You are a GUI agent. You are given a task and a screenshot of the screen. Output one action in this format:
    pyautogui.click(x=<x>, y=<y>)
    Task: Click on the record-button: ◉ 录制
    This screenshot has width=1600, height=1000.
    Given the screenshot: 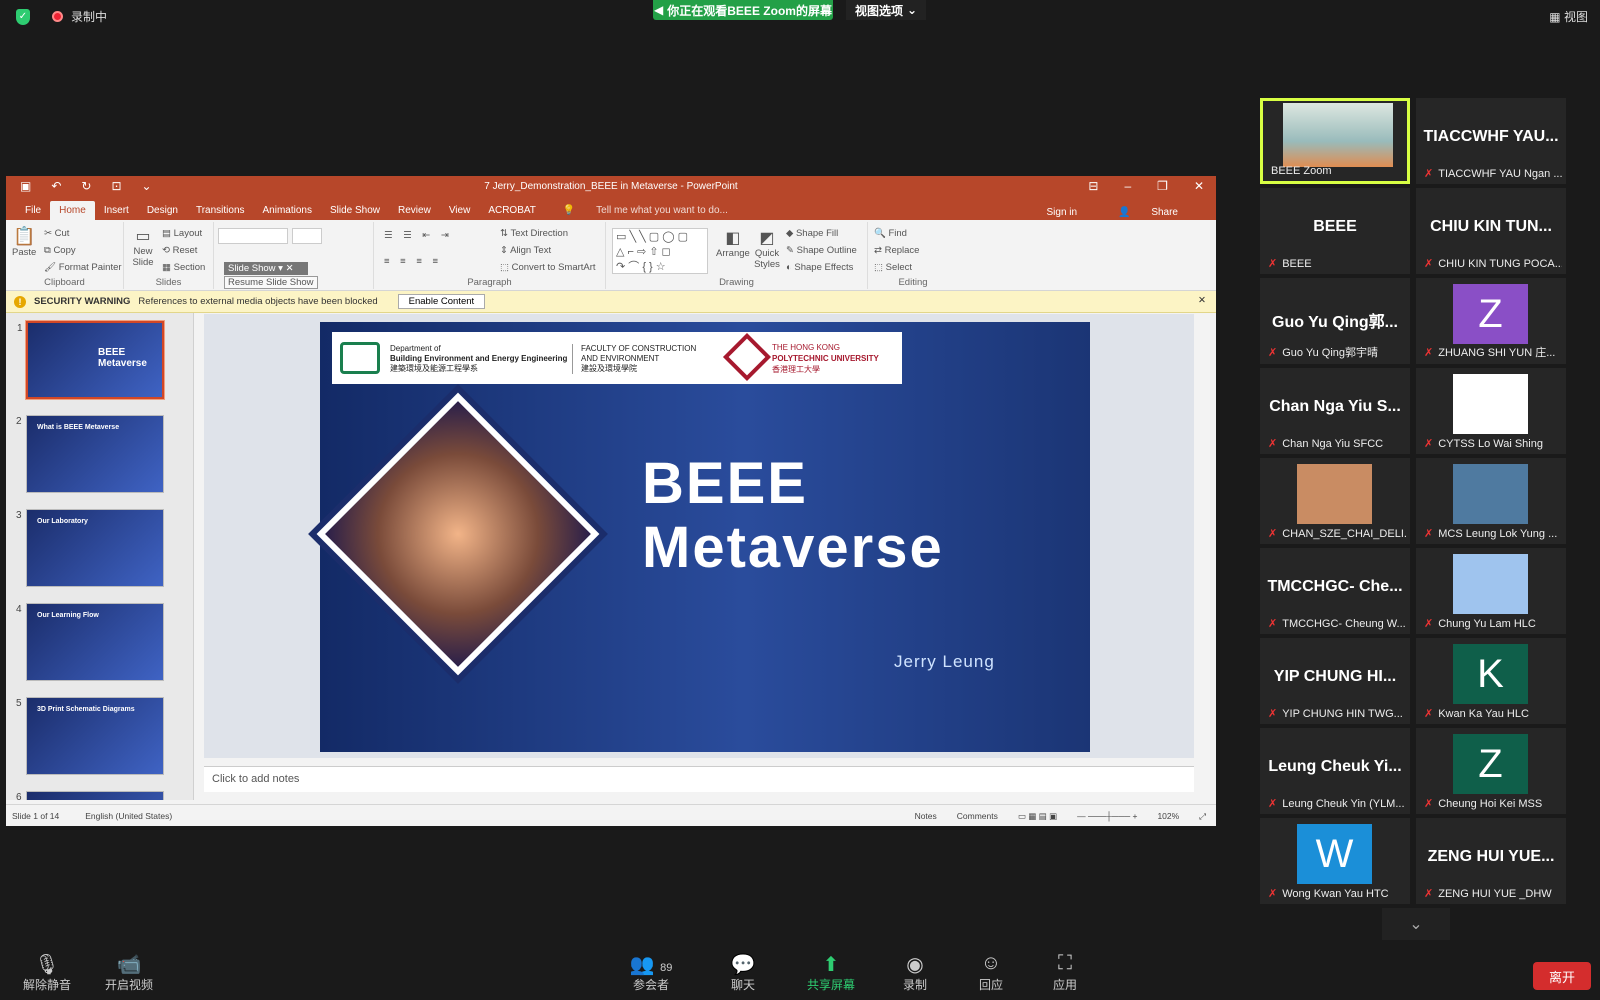 What is the action you would take?
    pyautogui.click(x=915, y=972)
    